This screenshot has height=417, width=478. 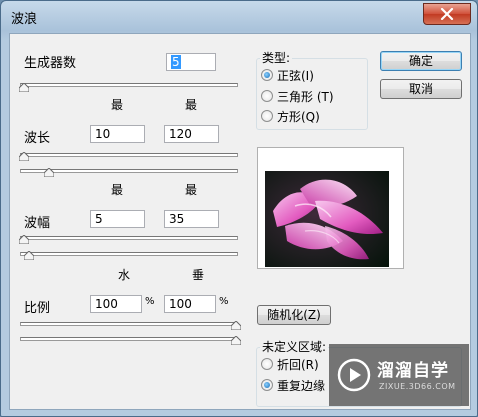 I want to click on randomize-button: 随机化(Z), so click(x=294, y=315).